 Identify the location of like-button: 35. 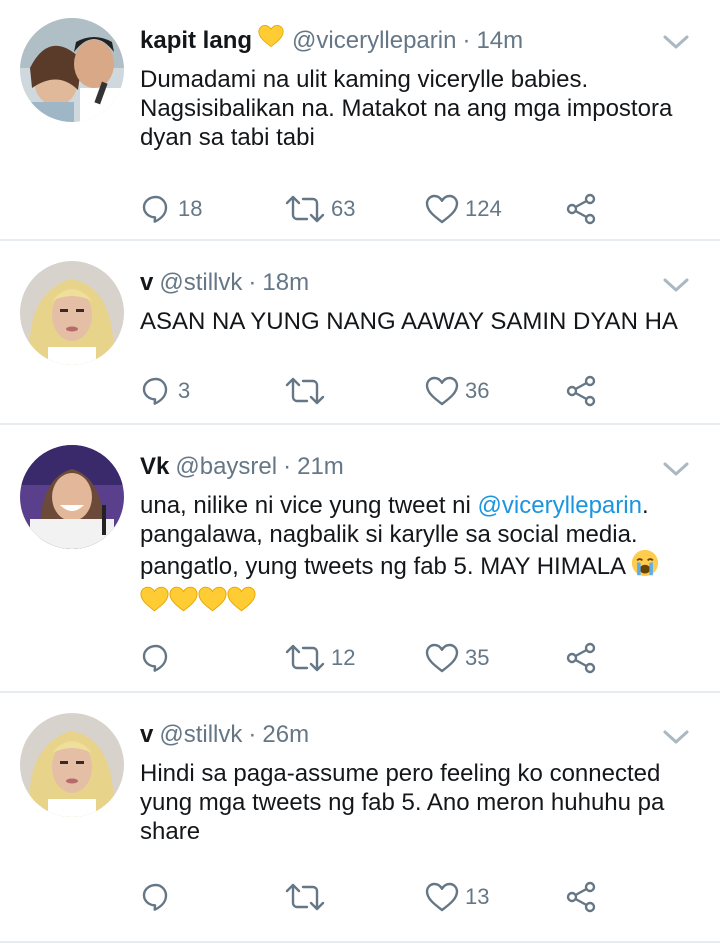
(457, 658).